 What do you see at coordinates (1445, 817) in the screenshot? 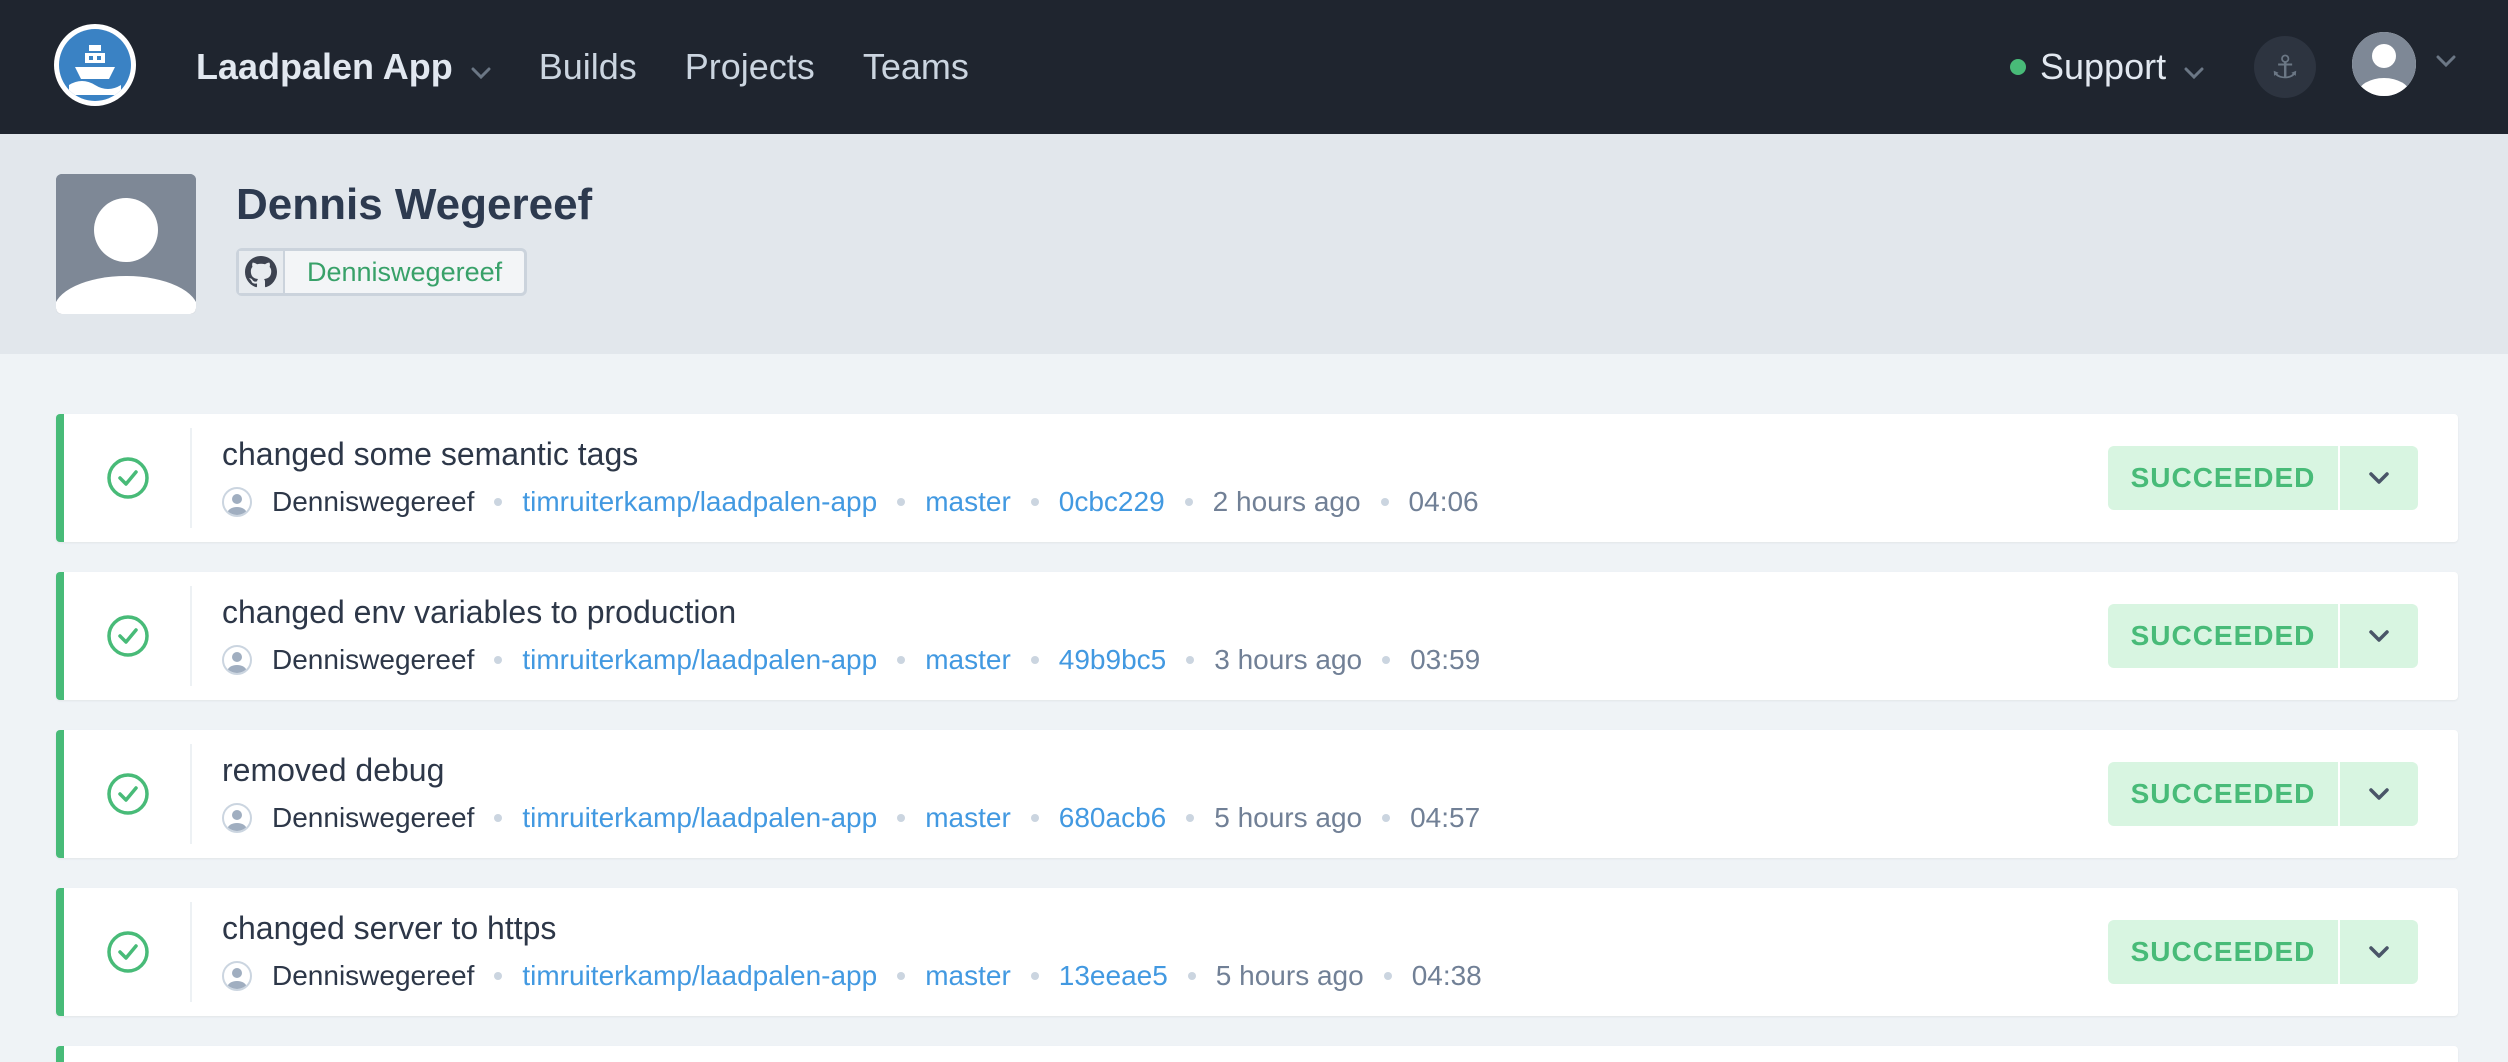
I see `build-duration: 04:57` at bounding box center [1445, 817].